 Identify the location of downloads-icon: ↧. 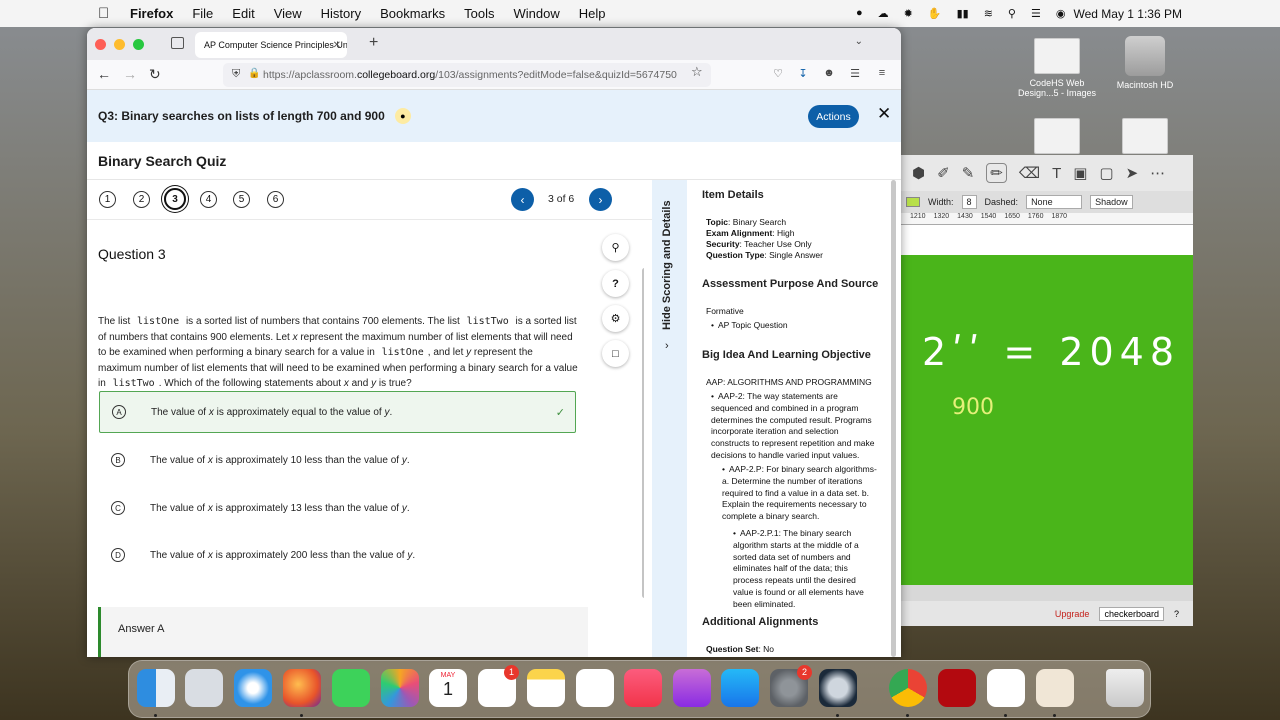
(803, 74).